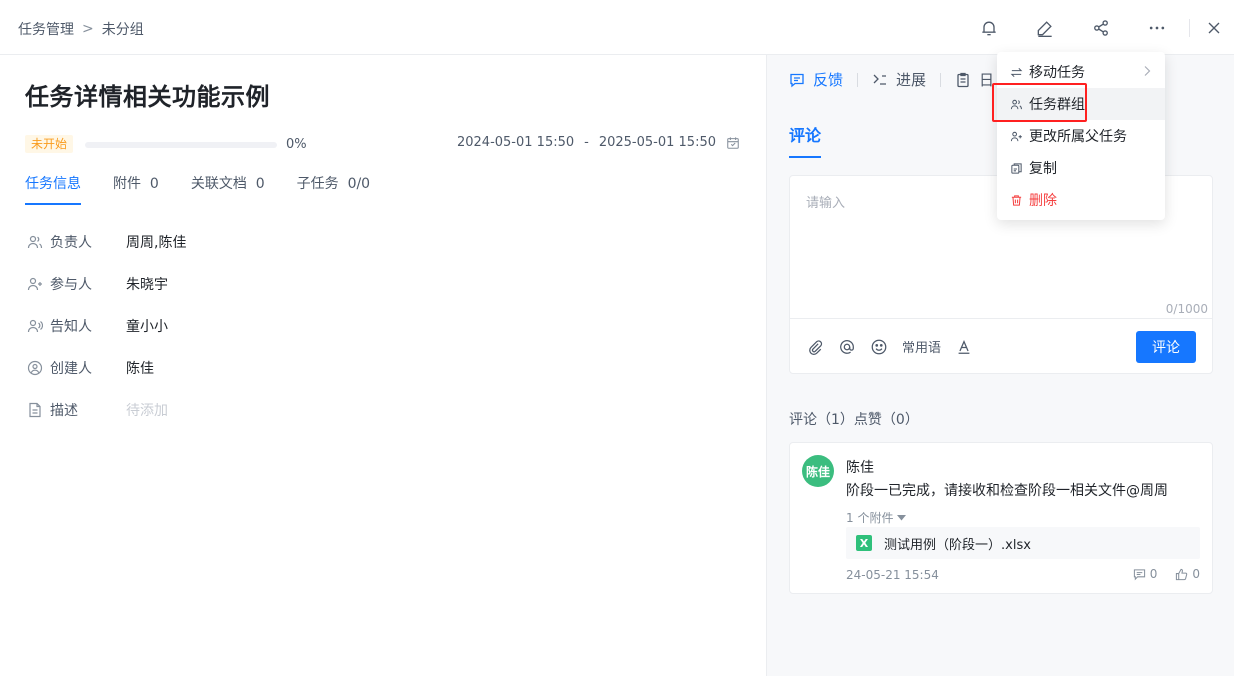 The image size is (1234, 676). Describe the element at coordinates (71, 369) in the screenshot. I see `field-label: 创建人` at that location.